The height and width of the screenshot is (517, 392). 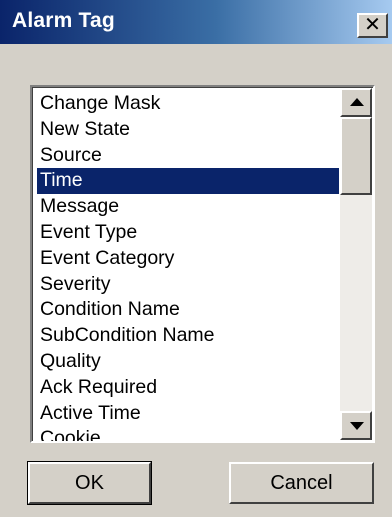 What do you see at coordinates (188, 433) in the screenshot?
I see `list-item-cookie: Cookie` at bounding box center [188, 433].